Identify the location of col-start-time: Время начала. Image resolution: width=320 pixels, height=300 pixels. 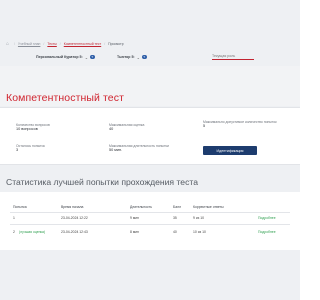
(72, 207).